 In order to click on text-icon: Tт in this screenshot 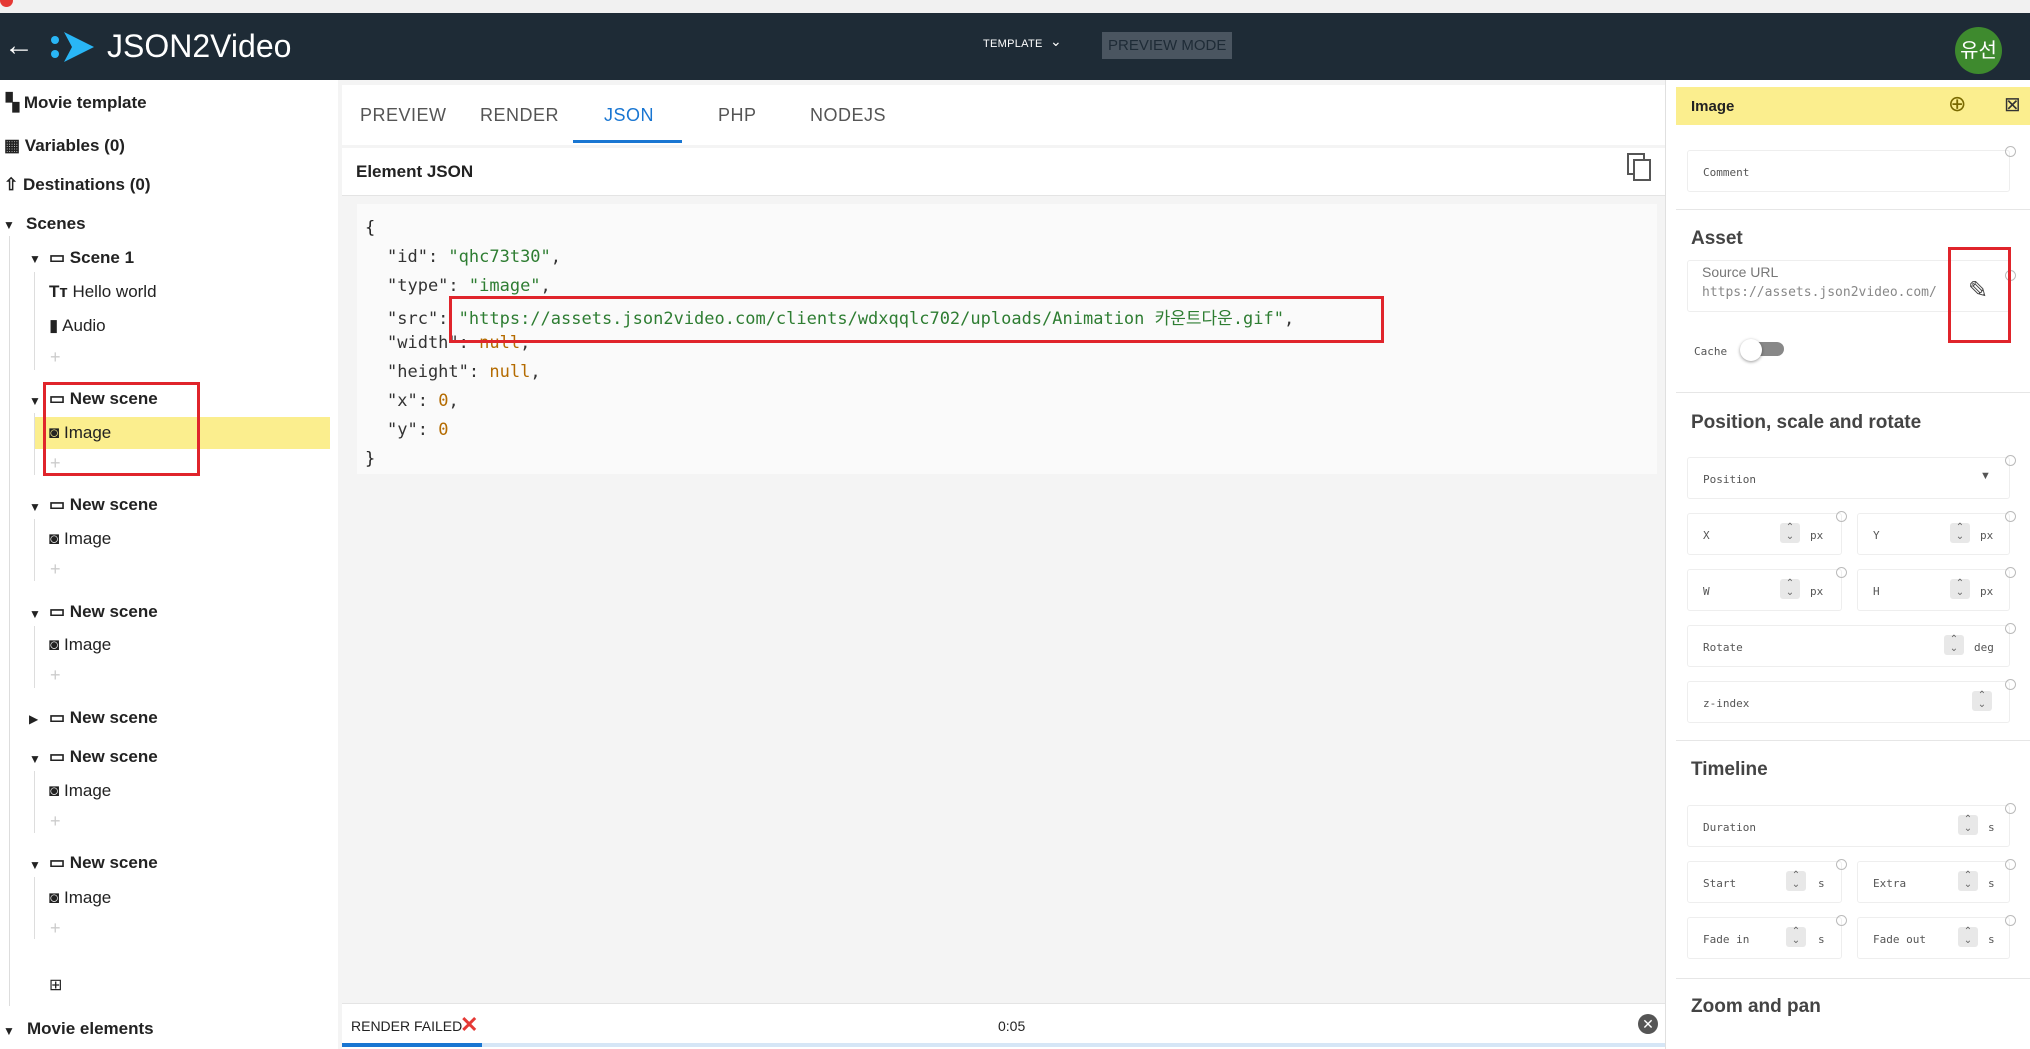, I will do `click(58, 291)`.